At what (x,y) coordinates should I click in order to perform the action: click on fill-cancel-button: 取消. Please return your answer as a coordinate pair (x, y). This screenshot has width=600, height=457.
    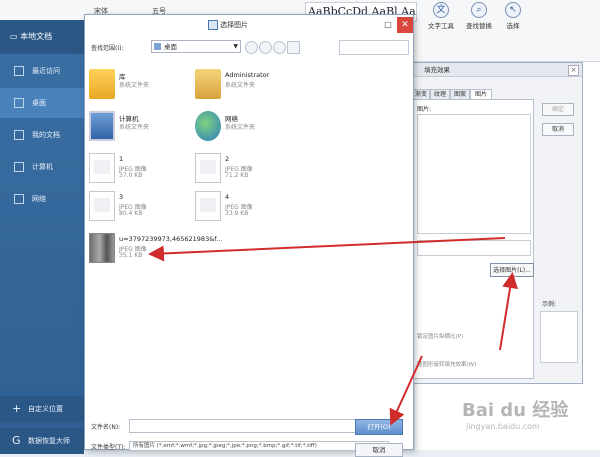
    Looking at the image, I should click on (558, 129).